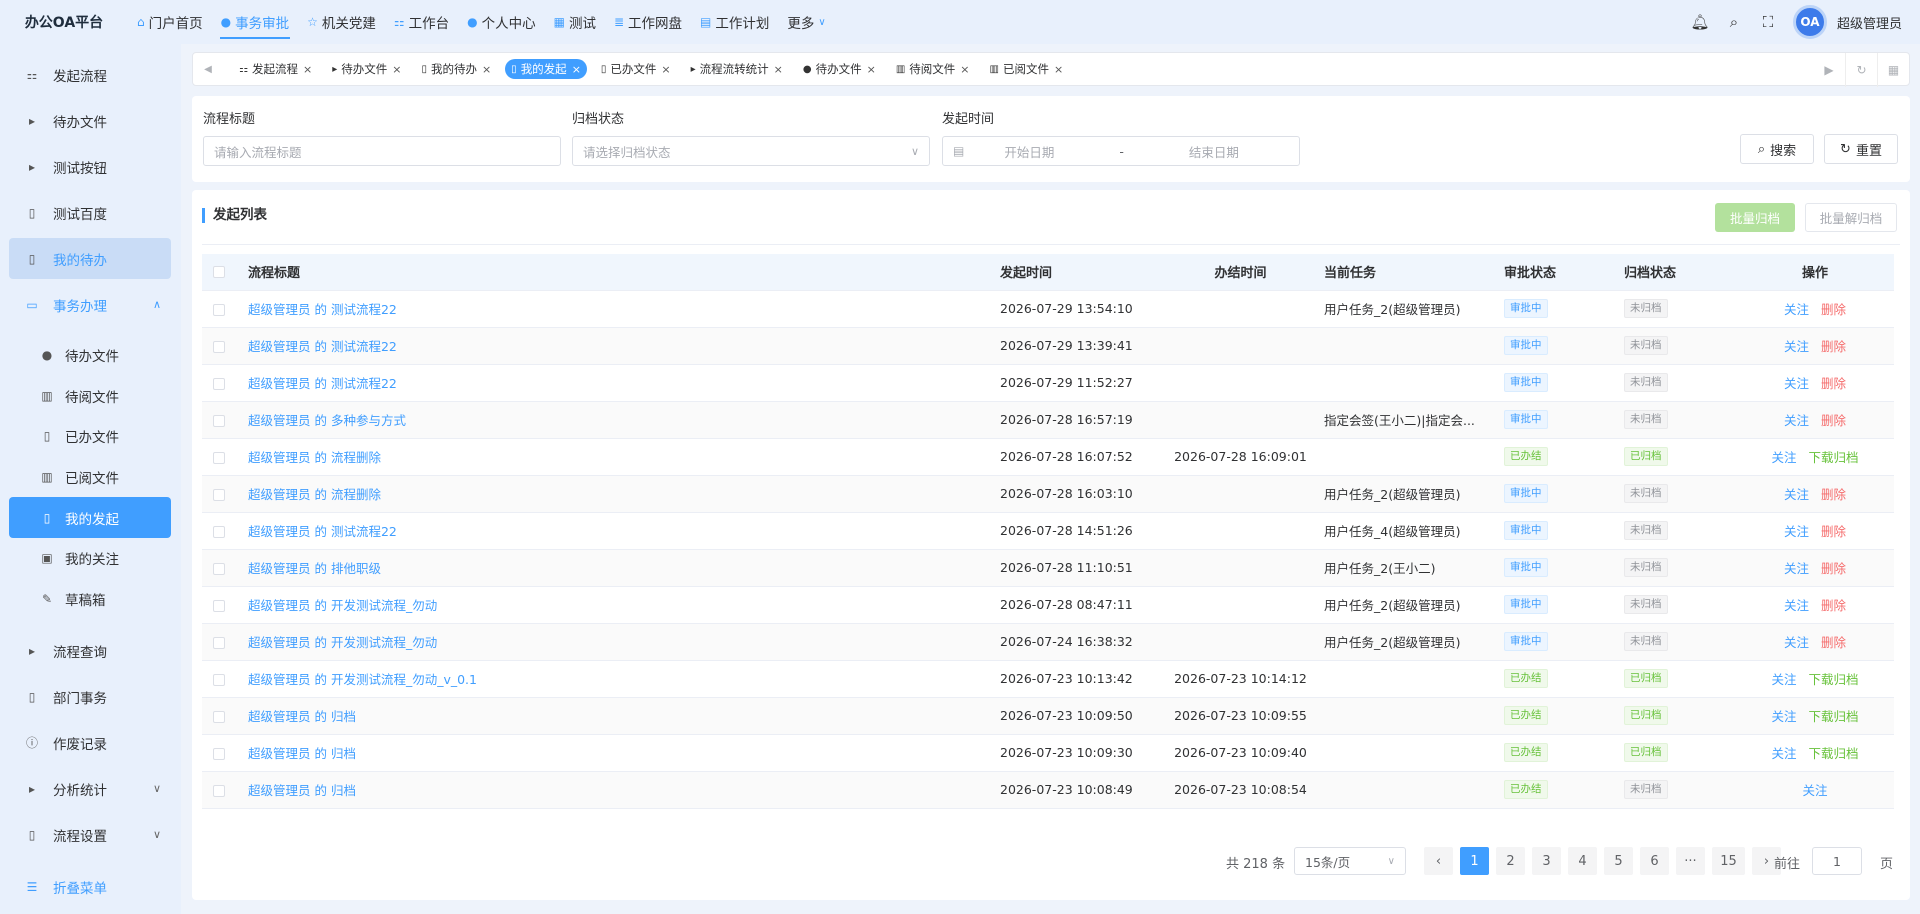 The height and width of the screenshot is (914, 1920). I want to click on bell-icon: 🔔︎, so click(1700, 22).